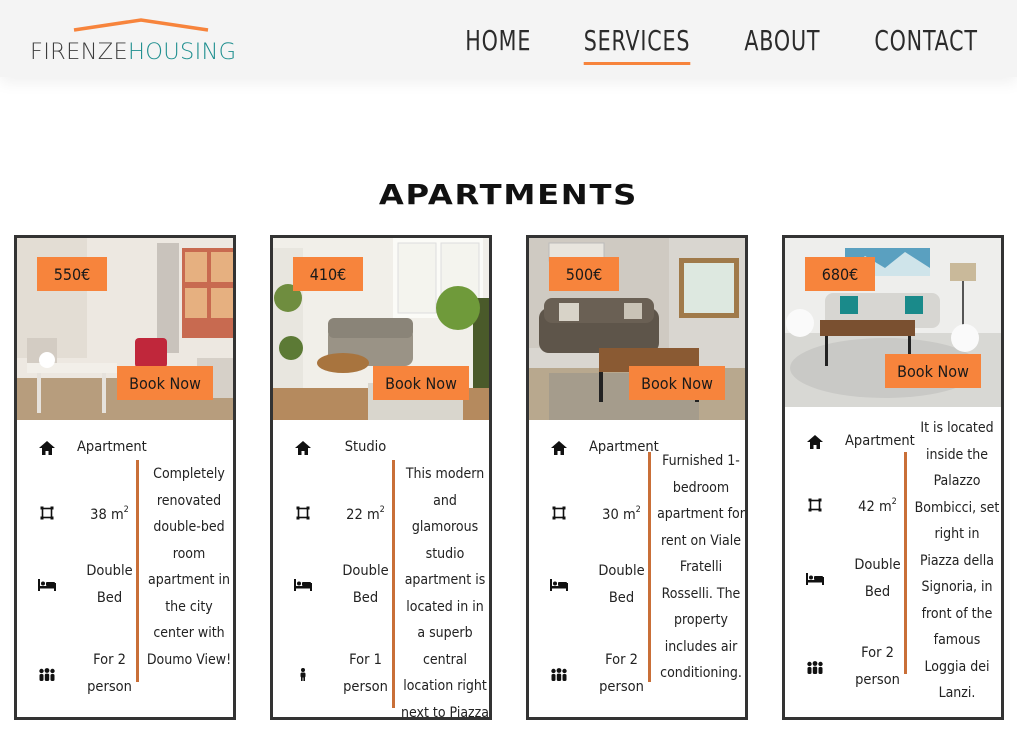 Image resolution: width=1017 pixels, height=730 pixels. Describe the element at coordinates (584, 274) in the screenshot. I see `price-badge: 500€` at that location.